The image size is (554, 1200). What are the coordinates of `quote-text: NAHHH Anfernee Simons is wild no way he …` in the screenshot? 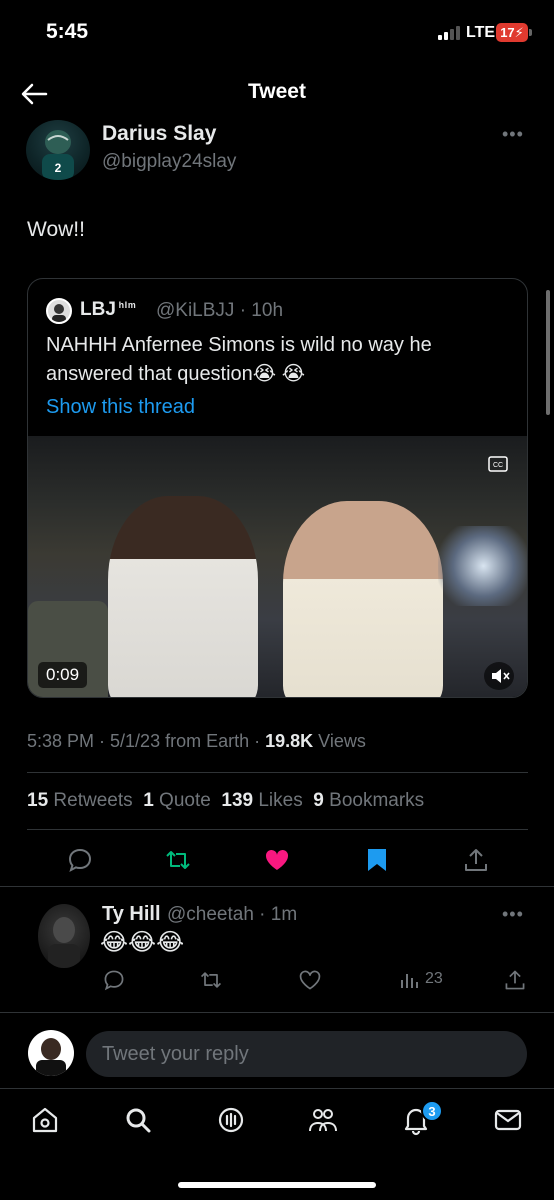 It's located at (239, 359).